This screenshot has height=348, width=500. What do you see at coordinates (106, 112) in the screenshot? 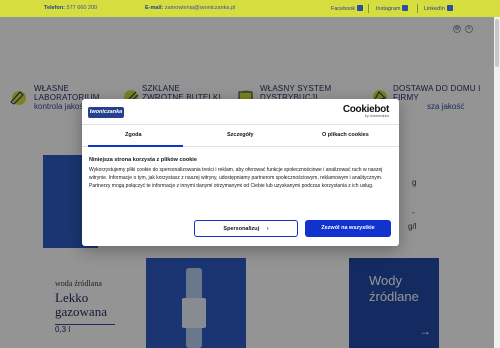
I see `brand-logo: Iwoniczanka` at bounding box center [106, 112].